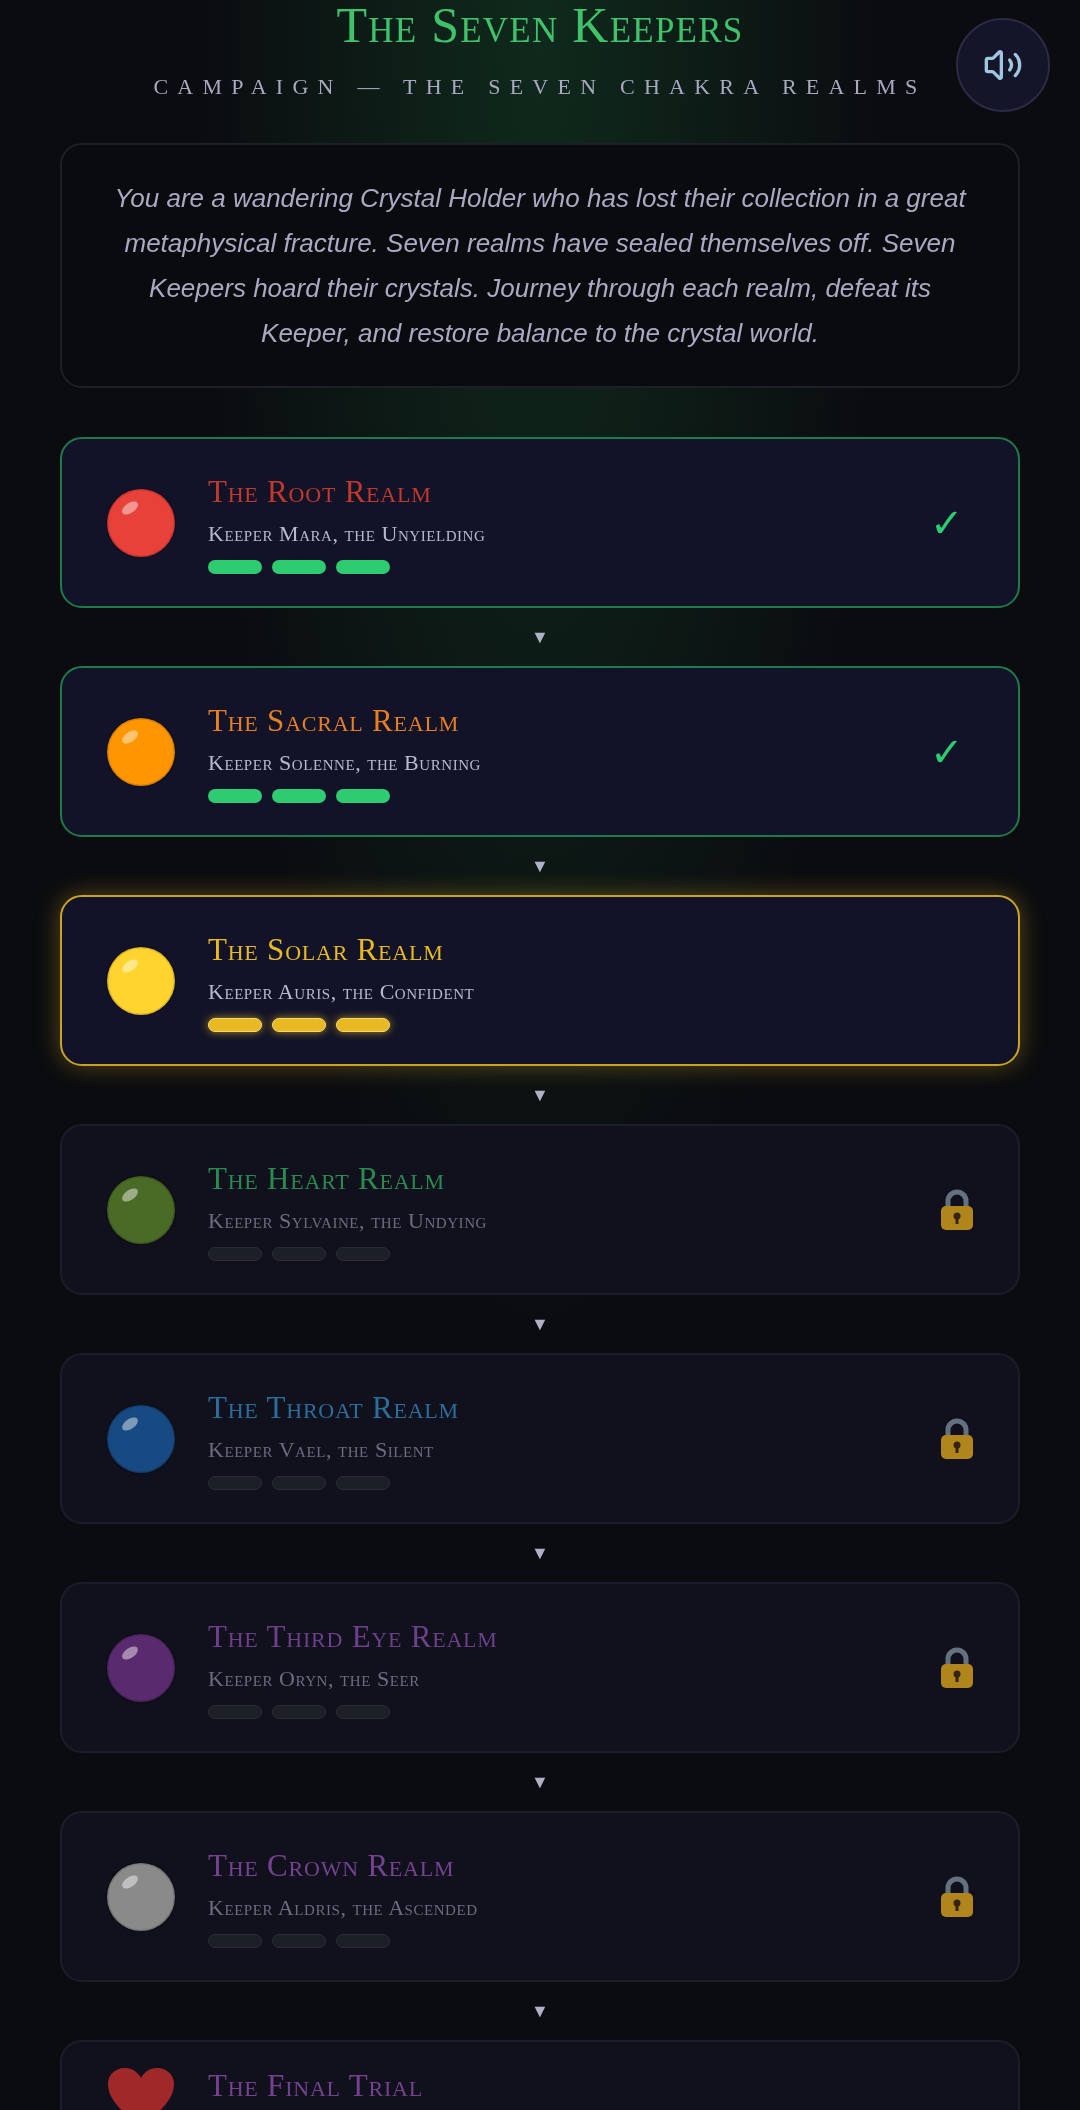 The height and width of the screenshot is (2110, 1080). Describe the element at coordinates (141, 2088) in the screenshot. I see `heart-icon` at that location.